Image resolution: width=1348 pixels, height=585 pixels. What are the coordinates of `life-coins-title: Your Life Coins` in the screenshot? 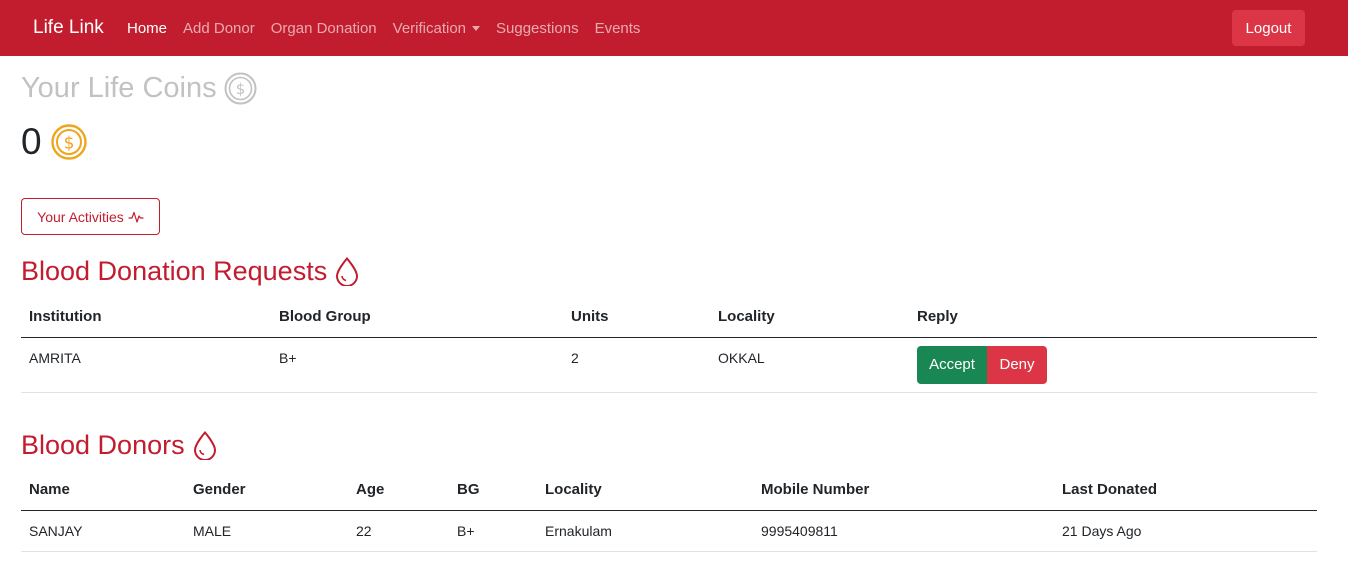 It's located at (119, 88).